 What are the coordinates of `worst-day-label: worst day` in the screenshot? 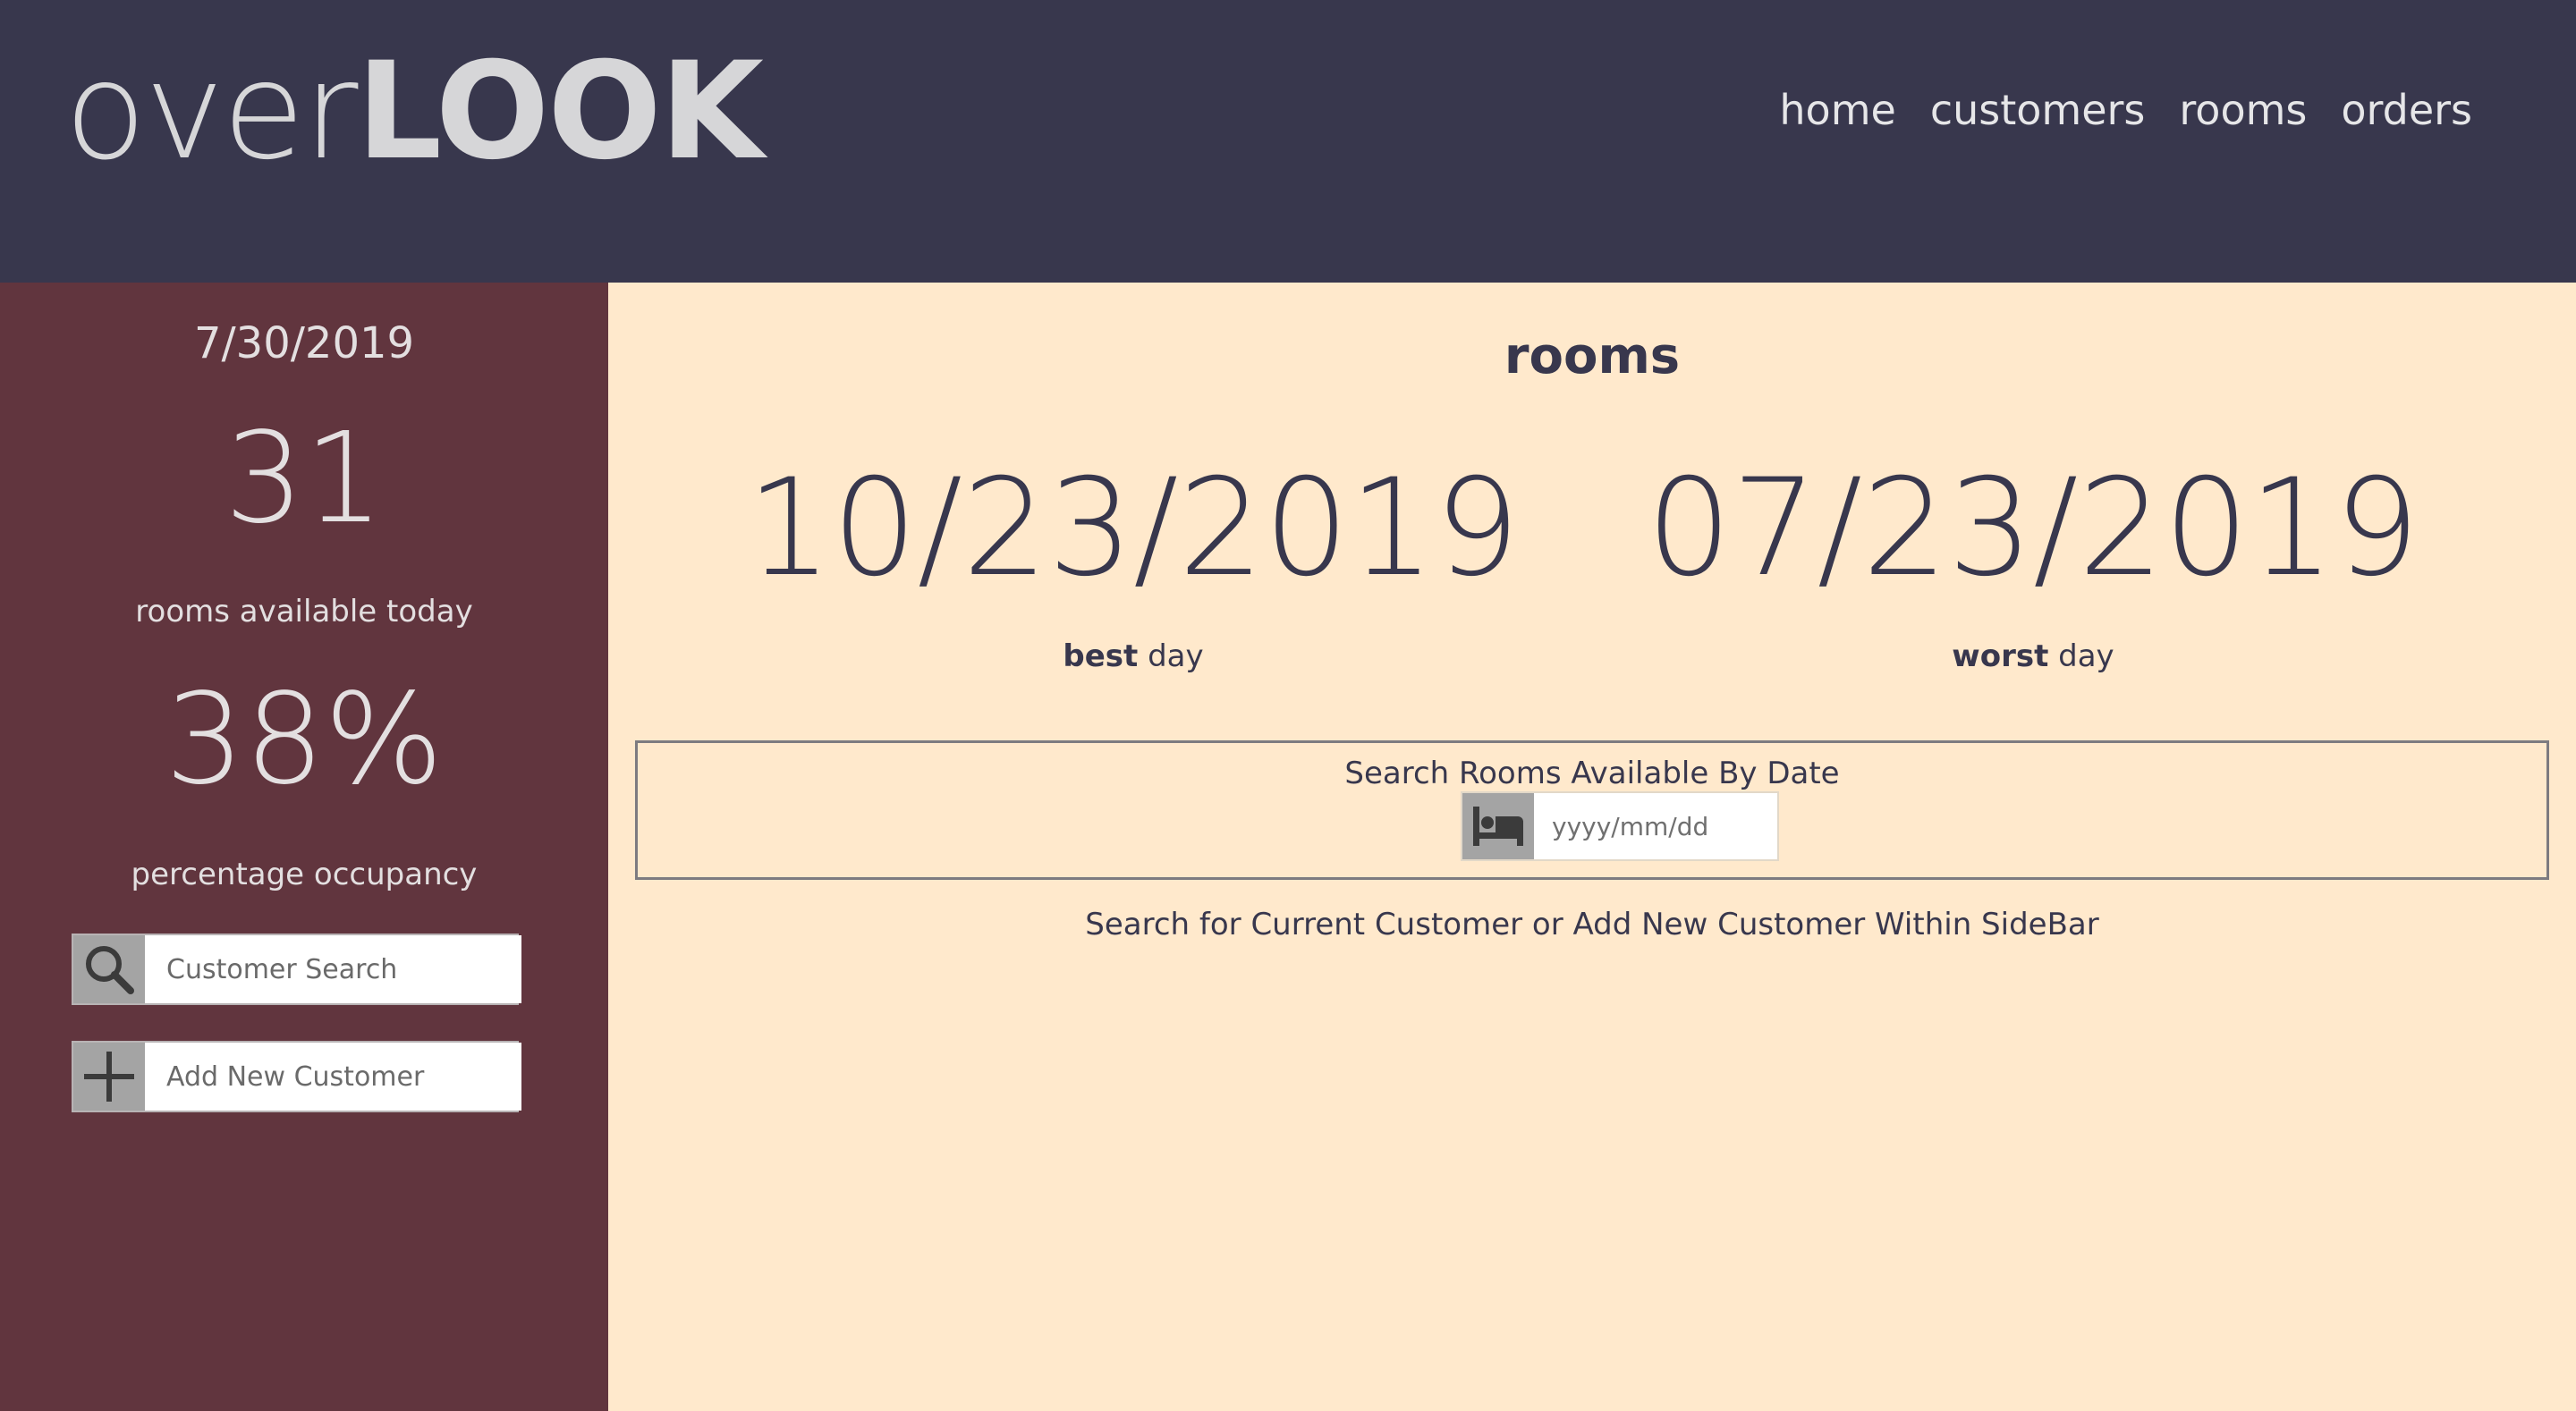 It's located at (2033, 656).